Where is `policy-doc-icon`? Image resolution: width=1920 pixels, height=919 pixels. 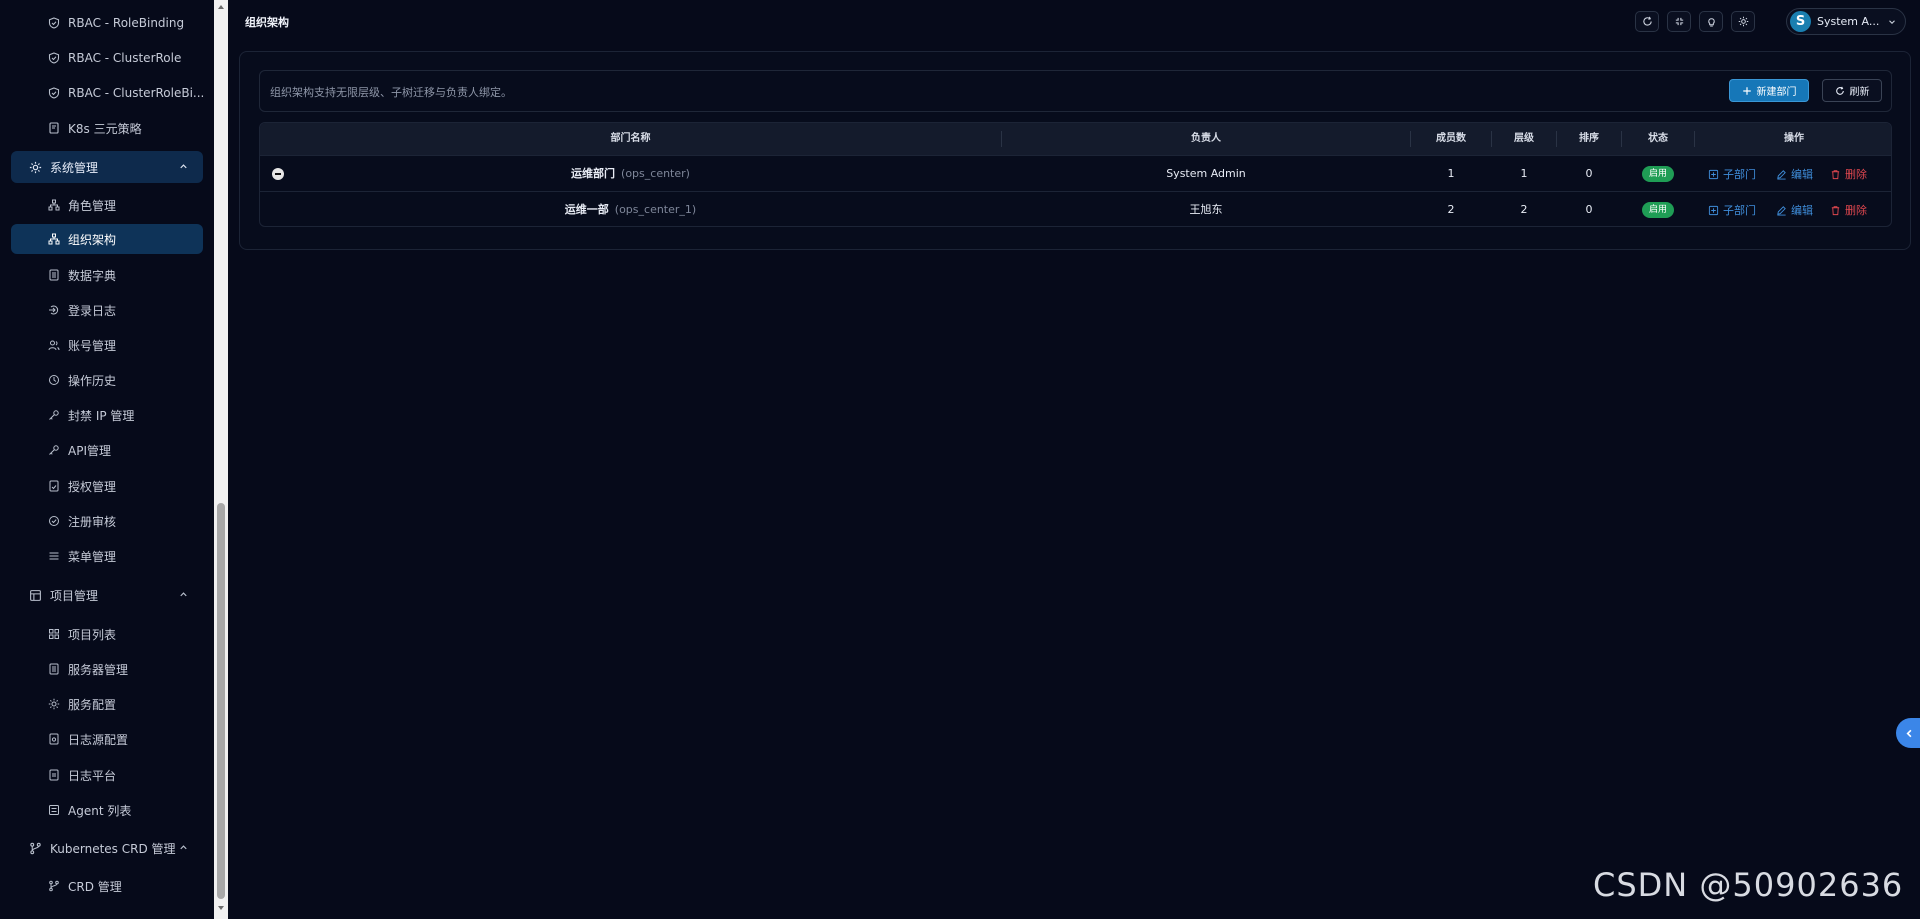
policy-doc-icon is located at coordinates (54, 128).